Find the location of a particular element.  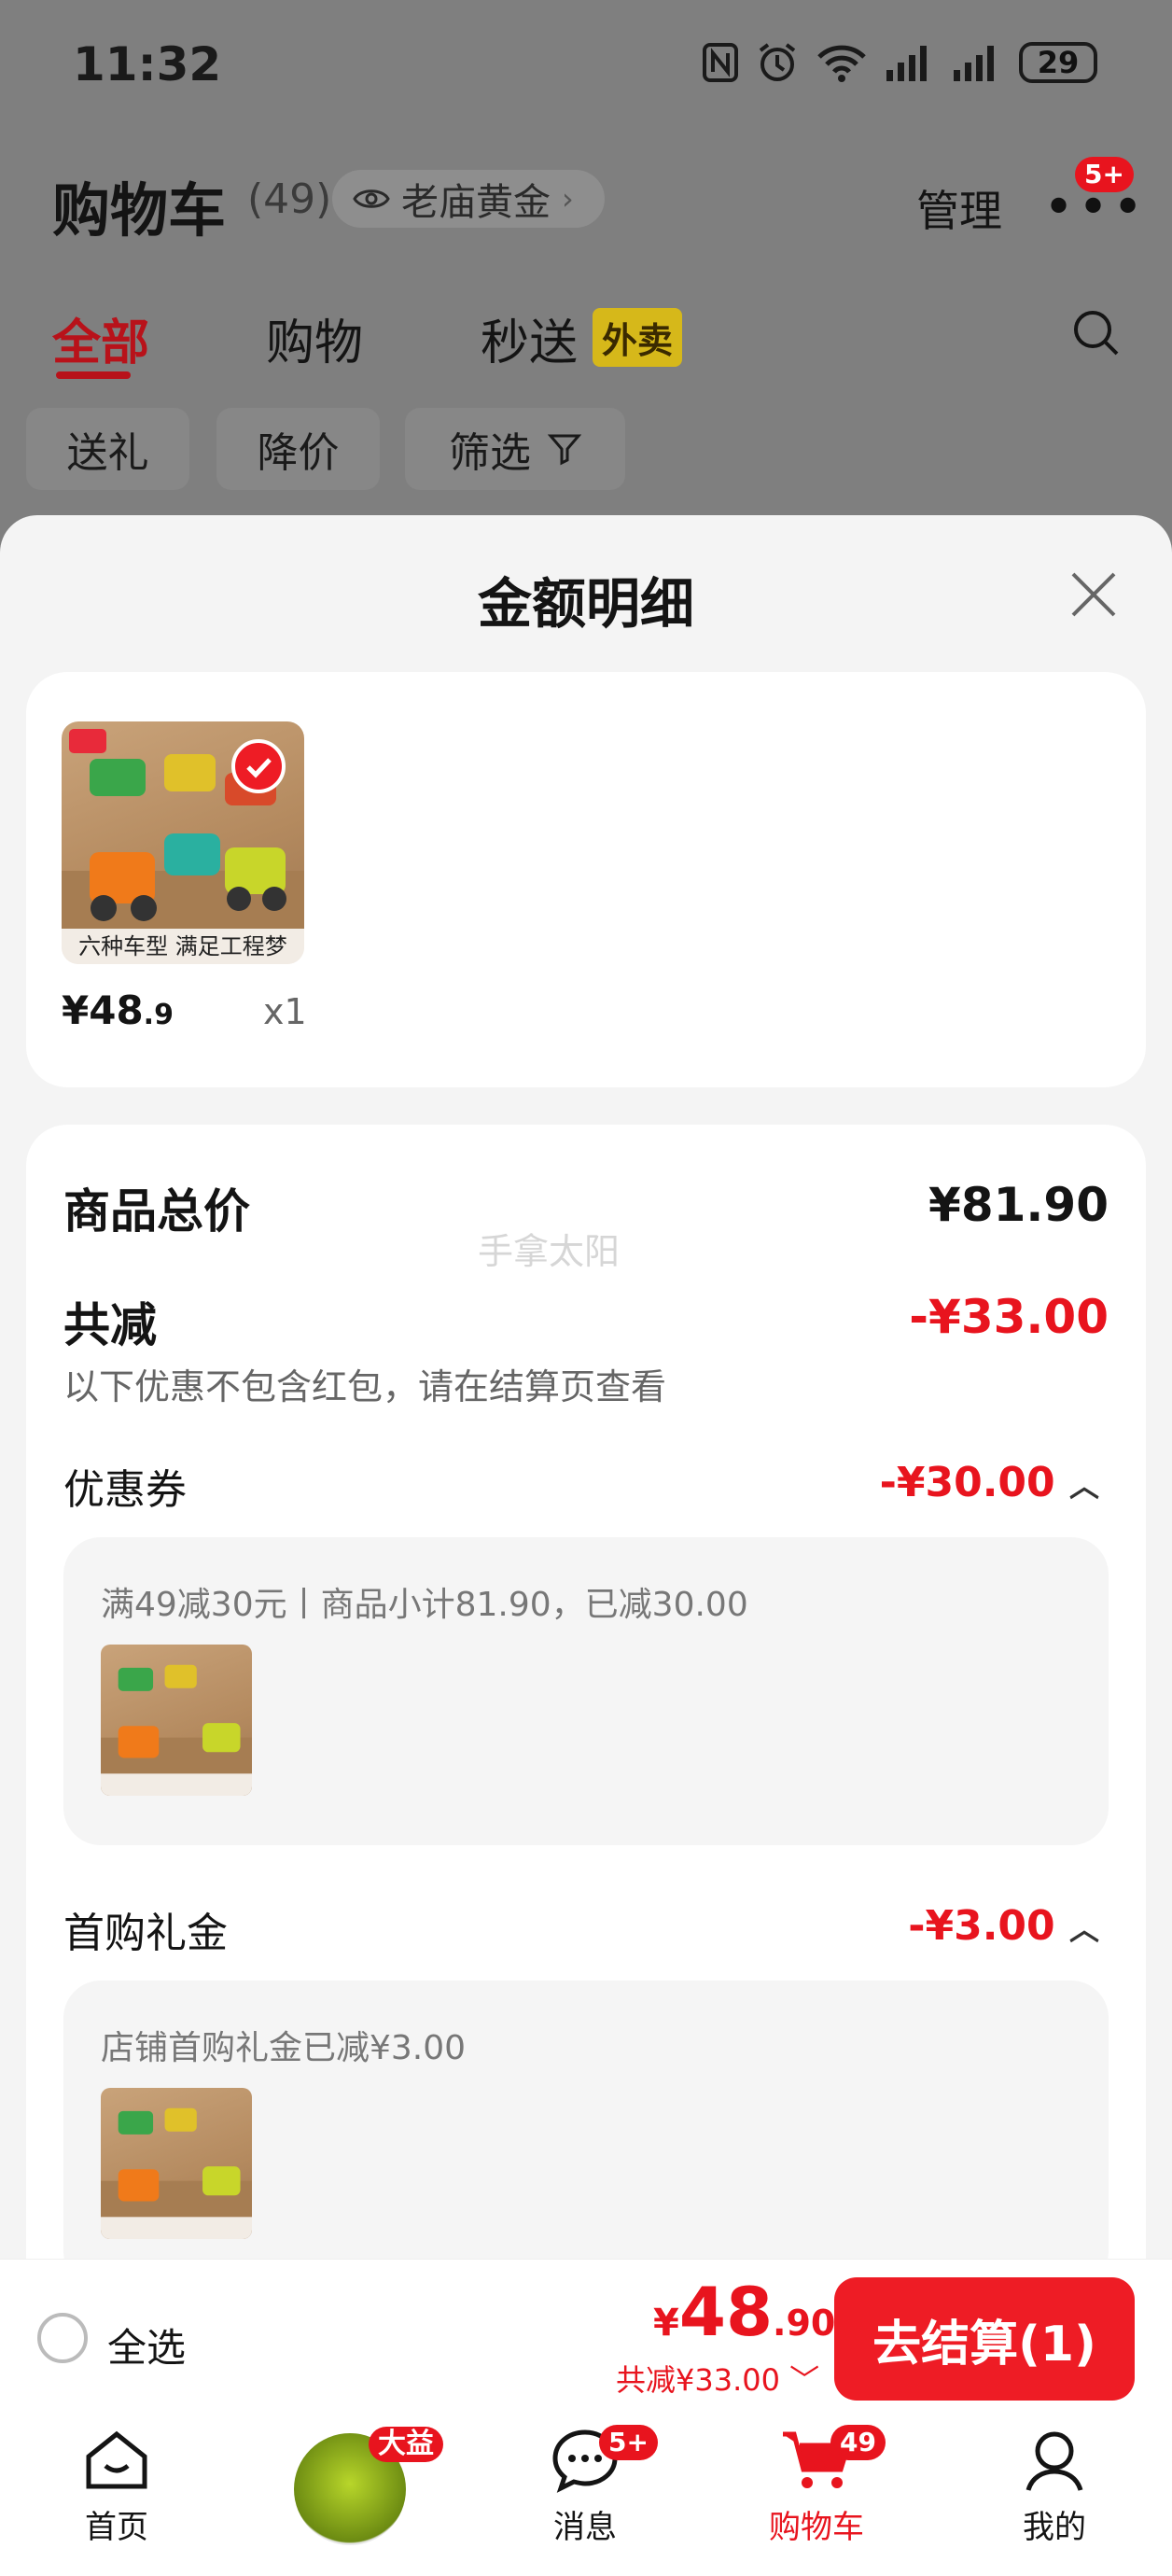

tab-fast-delivery: 秒送 is located at coordinates (529, 338).